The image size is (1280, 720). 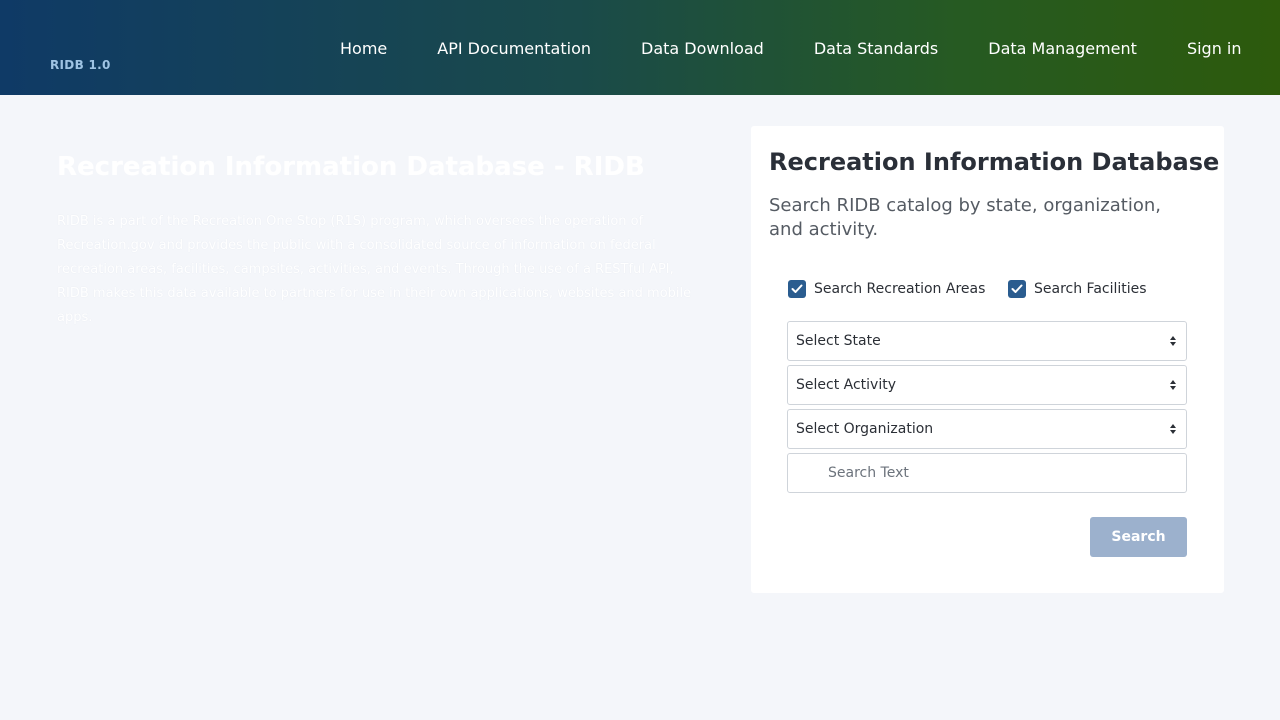 What do you see at coordinates (351, 167) in the screenshot?
I see `hero-title: Recreation Information Database - RIDB` at bounding box center [351, 167].